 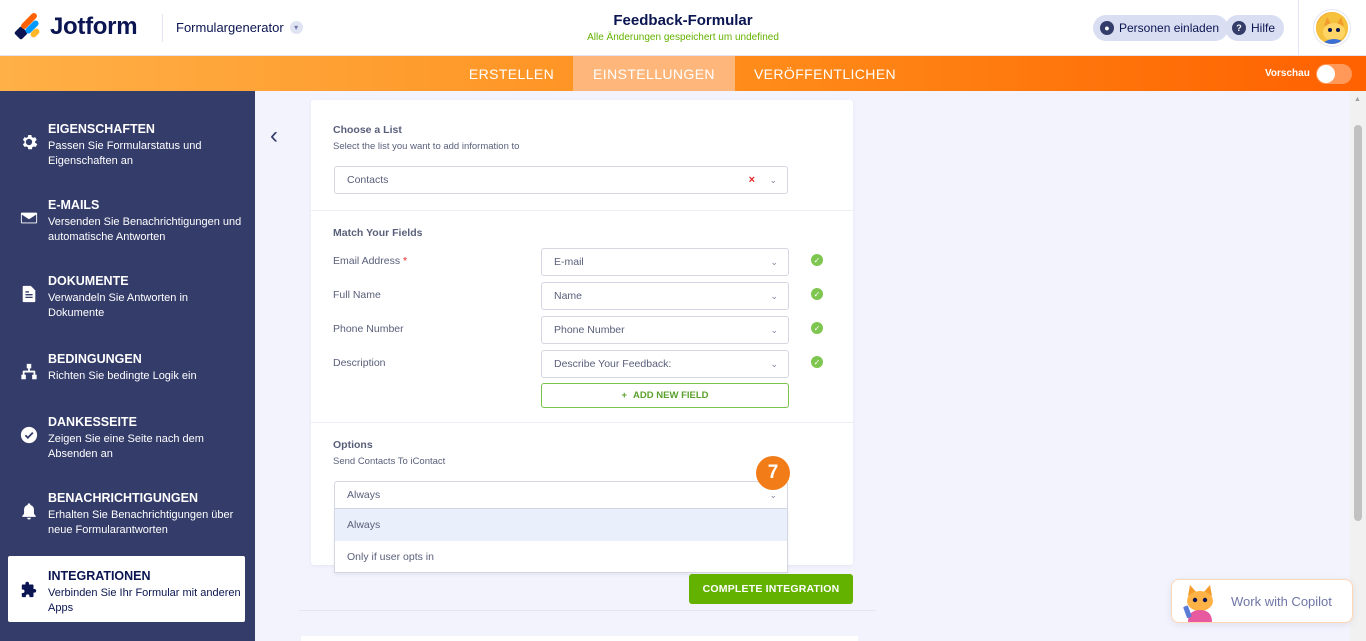 I want to click on sitemap-icon, so click(x=29, y=371).